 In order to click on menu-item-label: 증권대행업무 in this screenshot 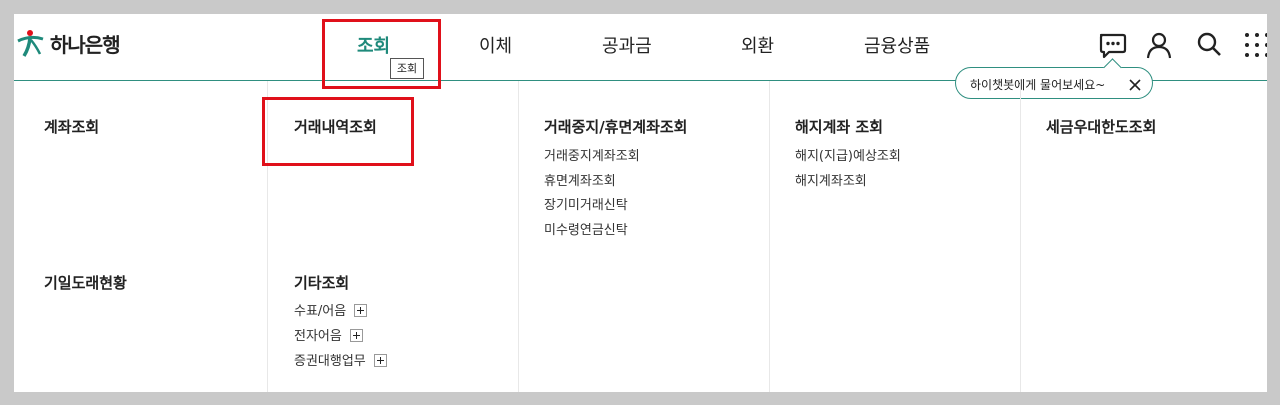, I will do `click(330, 361)`.